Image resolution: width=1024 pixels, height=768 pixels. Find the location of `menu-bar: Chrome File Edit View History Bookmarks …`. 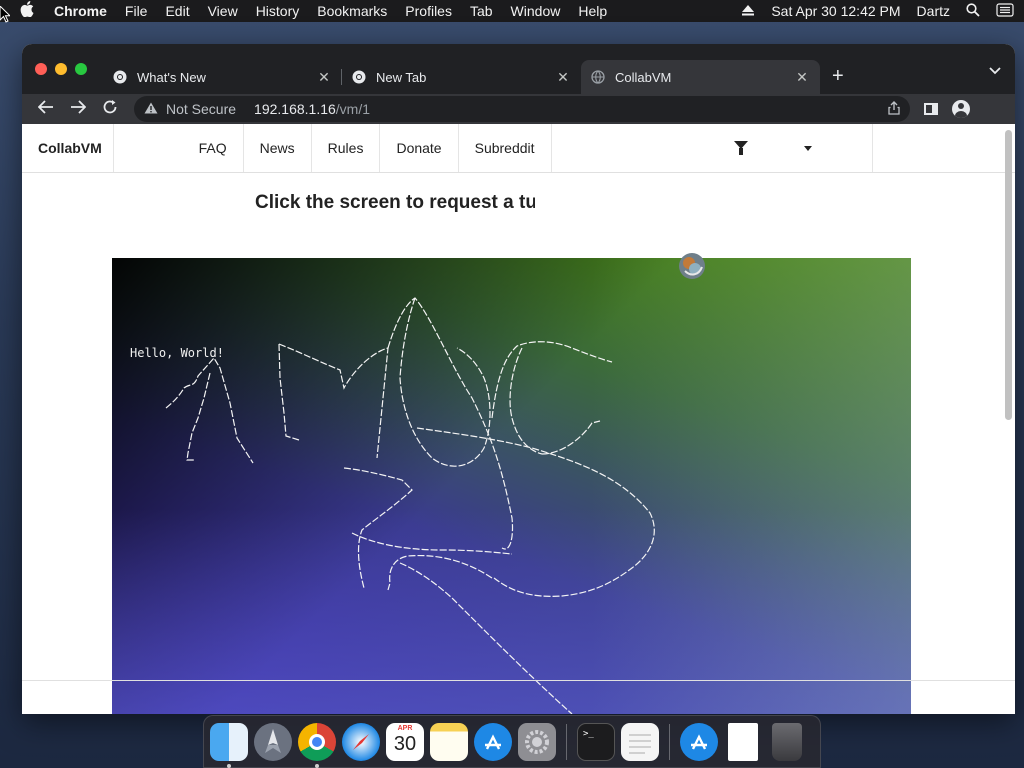

menu-bar: Chrome File Edit View History Bookmarks … is located at coordinates (512, 11).